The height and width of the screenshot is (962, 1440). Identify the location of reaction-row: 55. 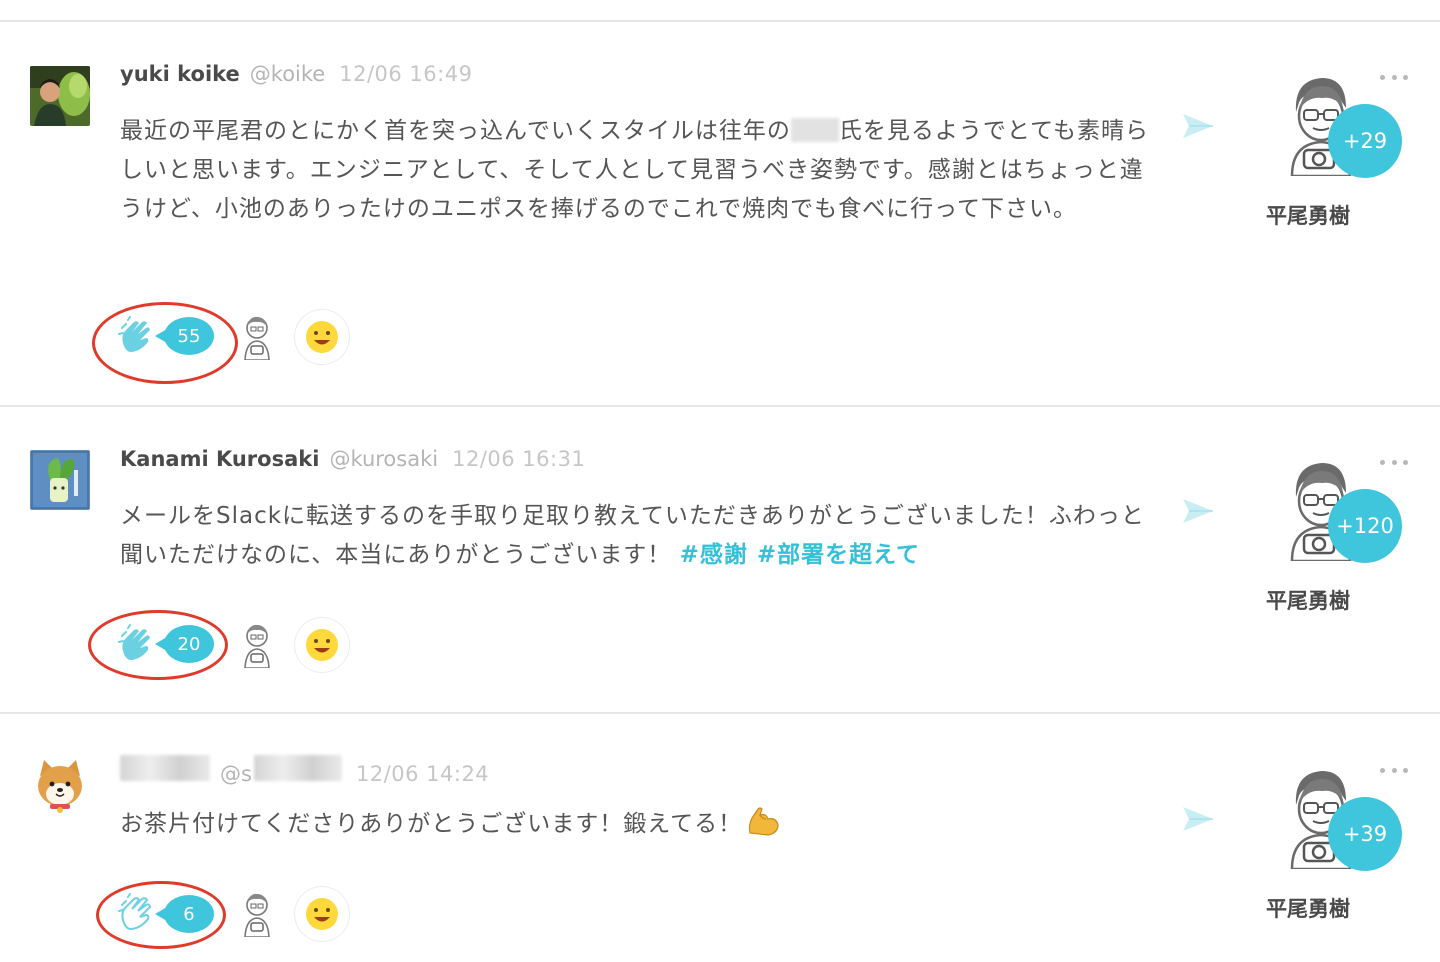
(230, 341).